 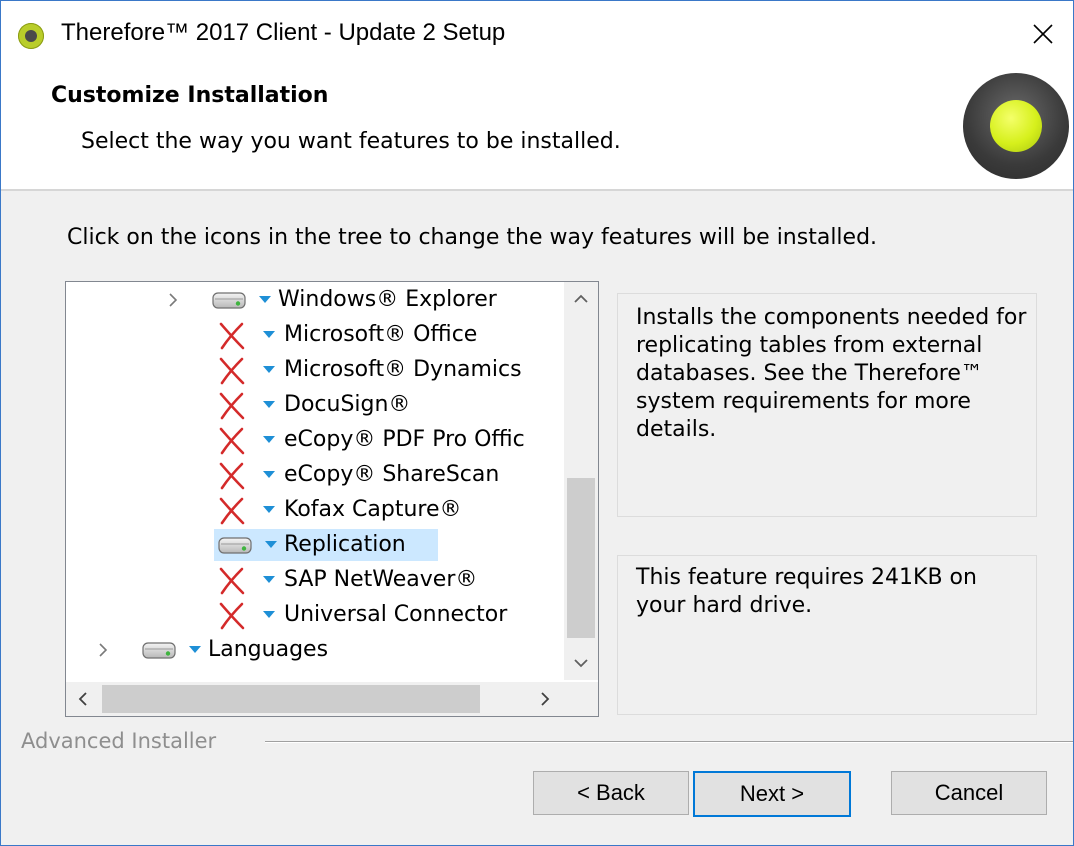 What do you see at coordinates (381, 579) in the screenshot?
I see `tree-item-label: SAP NetWeaver®` at bounding box center [381, 579].